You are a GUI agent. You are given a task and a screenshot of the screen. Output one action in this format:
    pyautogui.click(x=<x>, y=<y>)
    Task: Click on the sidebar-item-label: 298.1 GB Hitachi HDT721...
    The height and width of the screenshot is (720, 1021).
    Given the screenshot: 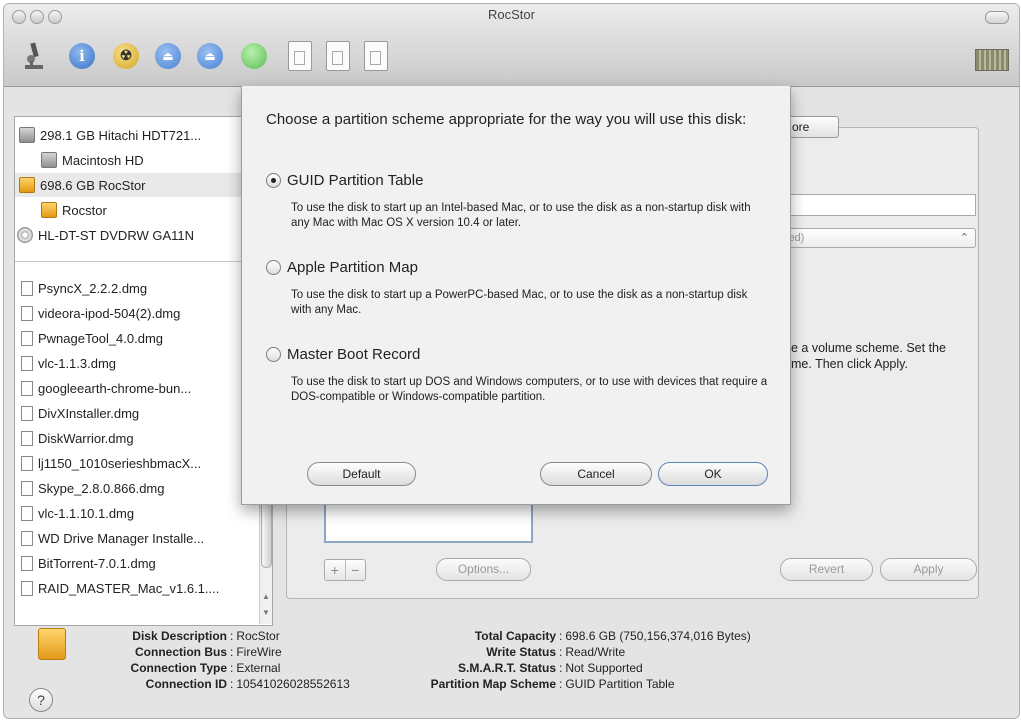 What is the action you would take?
    pyautogui.click(x=121, y=135)
    